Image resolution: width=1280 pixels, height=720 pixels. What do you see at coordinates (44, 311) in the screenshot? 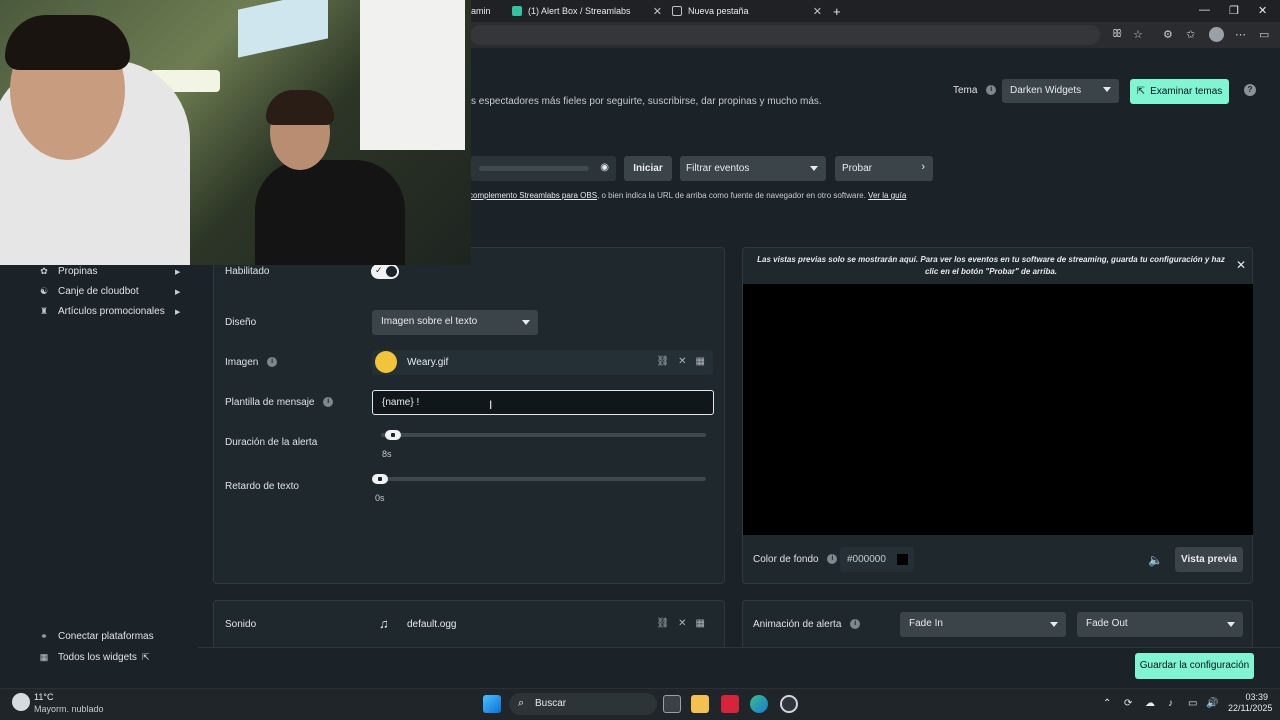
I see `shirt-icon: ♜` at bounding box center [44, 311].